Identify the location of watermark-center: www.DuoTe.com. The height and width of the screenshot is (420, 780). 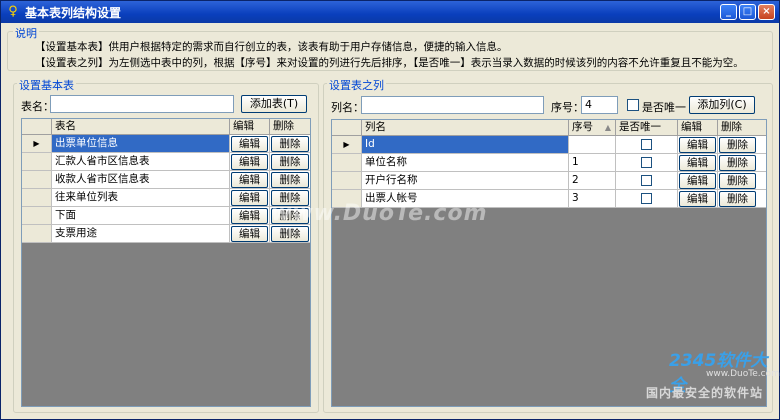
(379, 213).